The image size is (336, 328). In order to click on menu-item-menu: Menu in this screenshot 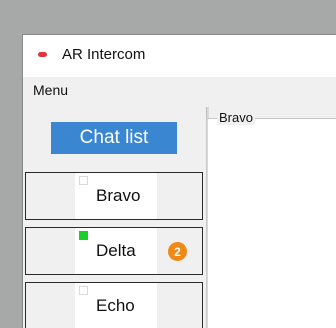, I will do `click(50, 90)`.